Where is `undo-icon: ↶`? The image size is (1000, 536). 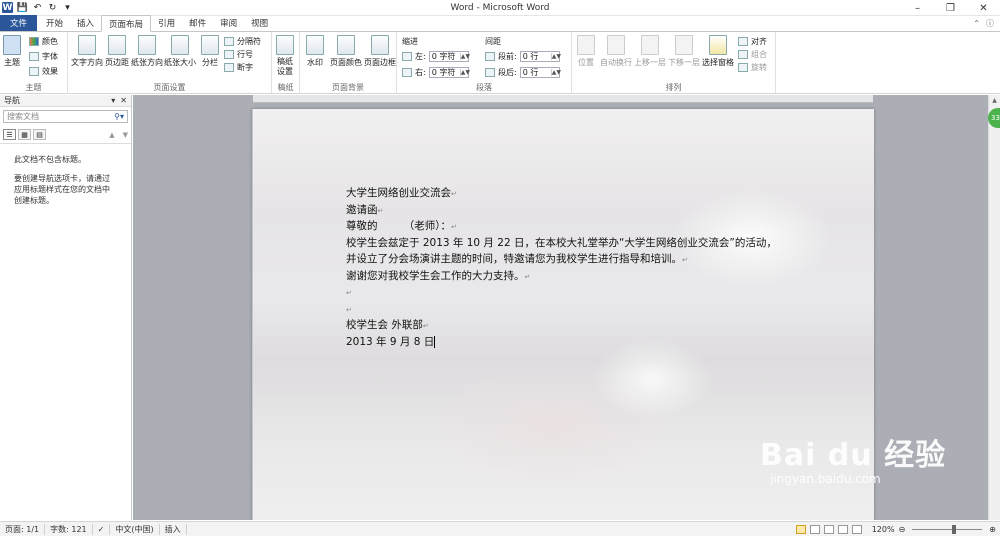
undo-icon: ↶ is located at coordinates (37, 7).